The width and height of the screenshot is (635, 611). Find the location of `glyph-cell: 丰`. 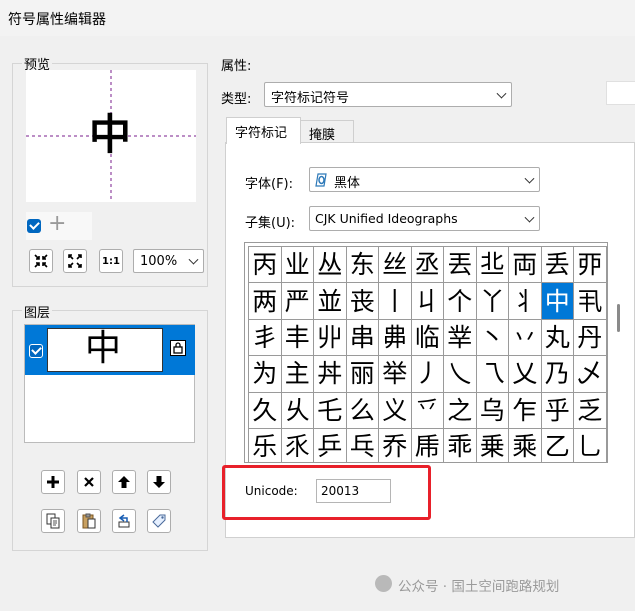

glyph-cell: 丰 is located at coordinates (297, 337).